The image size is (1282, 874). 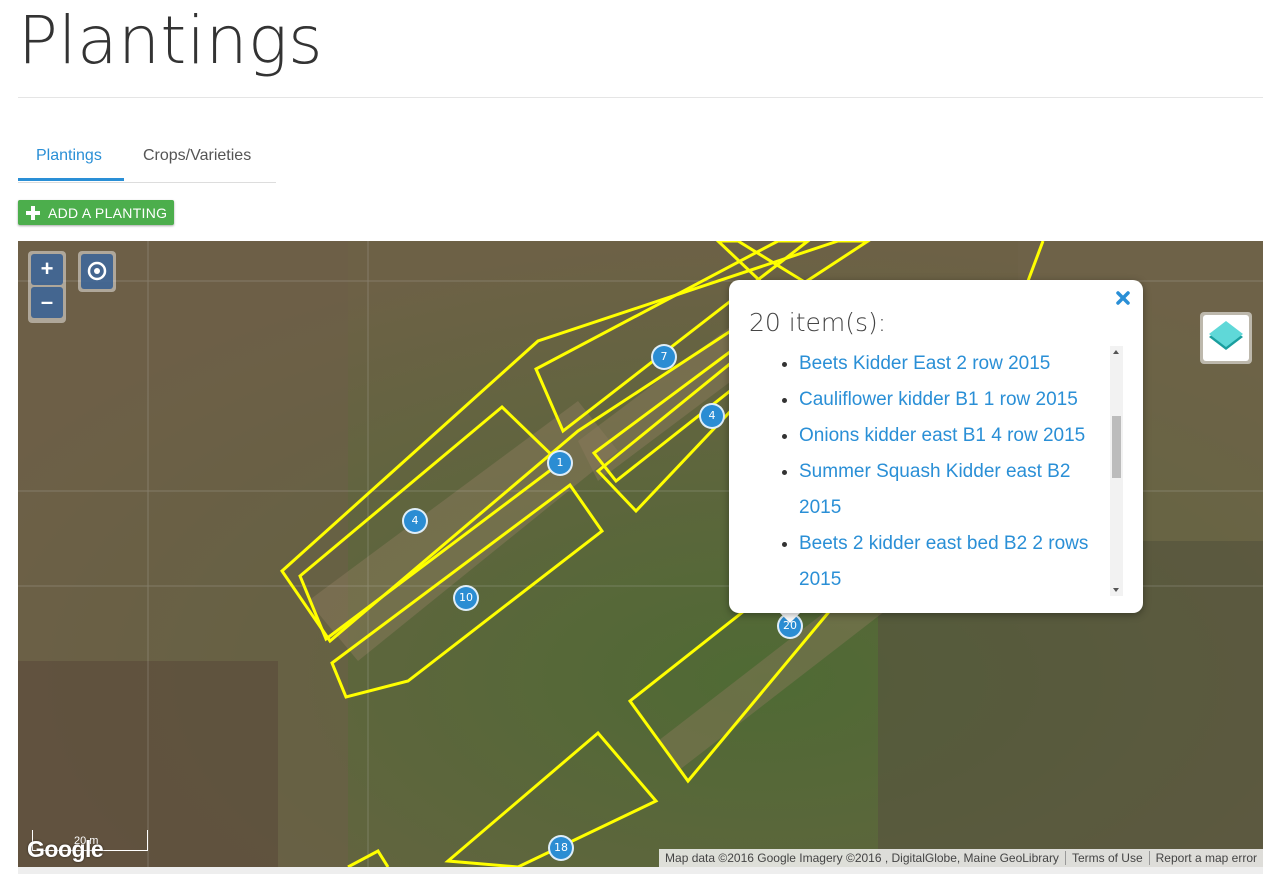 I want to click on add-planting-button: ADD A PLANTING, so click(x=96, y=212).